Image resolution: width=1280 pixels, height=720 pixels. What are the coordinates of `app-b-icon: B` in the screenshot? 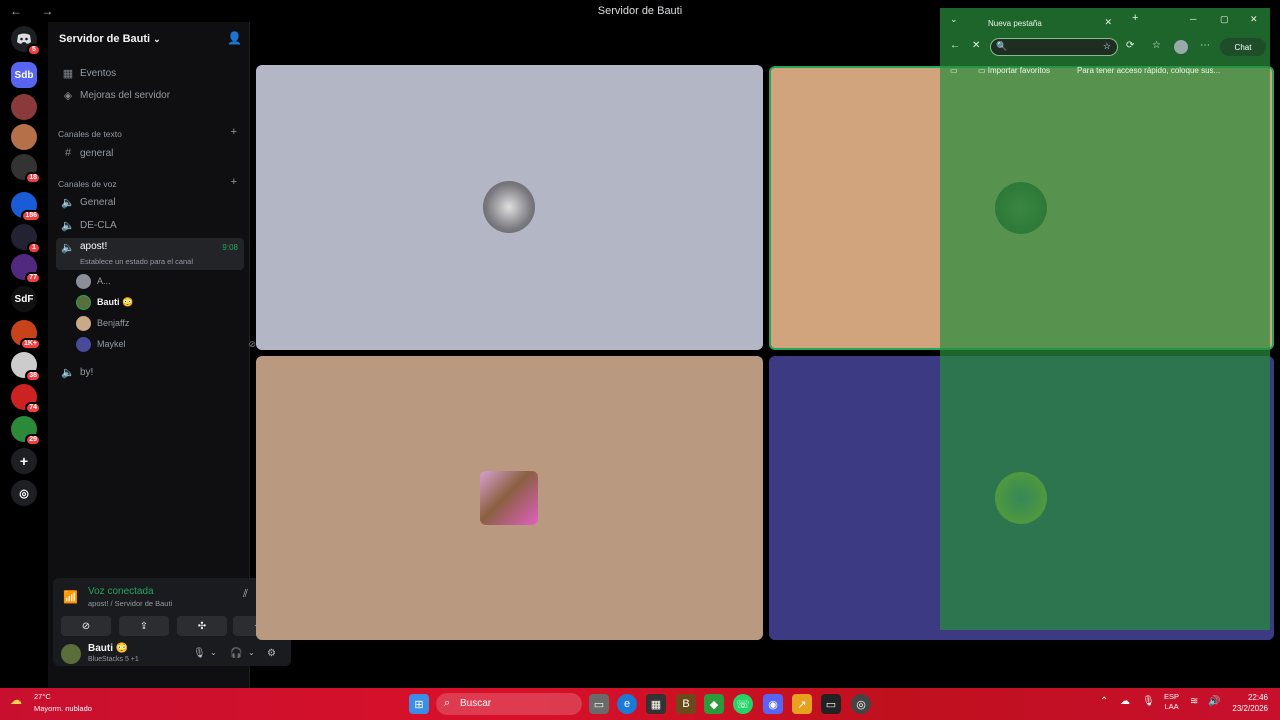 It's located at (686, 704).